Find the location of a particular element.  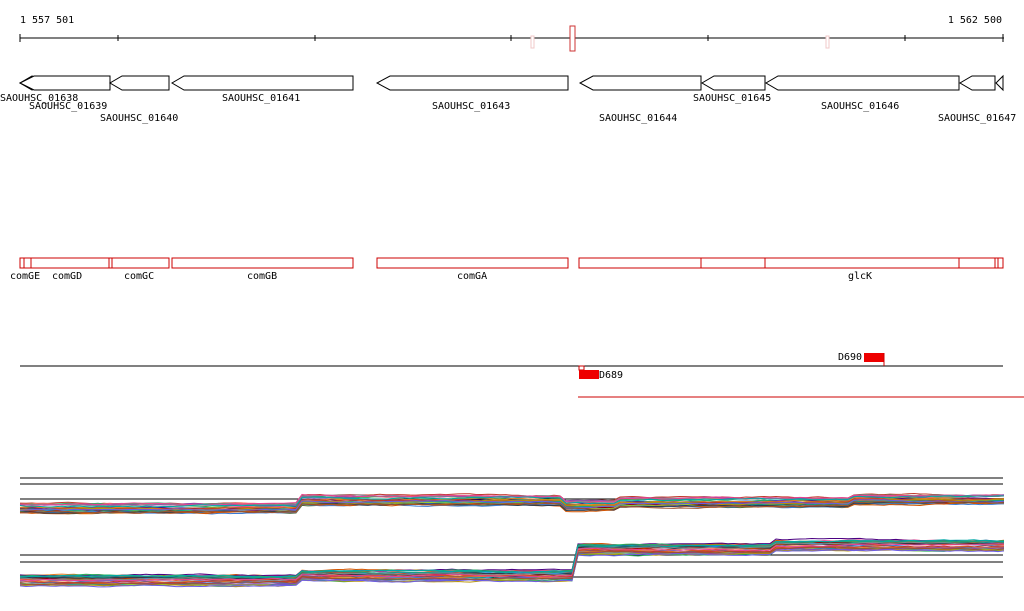

locus-track is located at coordinates (511, 83).